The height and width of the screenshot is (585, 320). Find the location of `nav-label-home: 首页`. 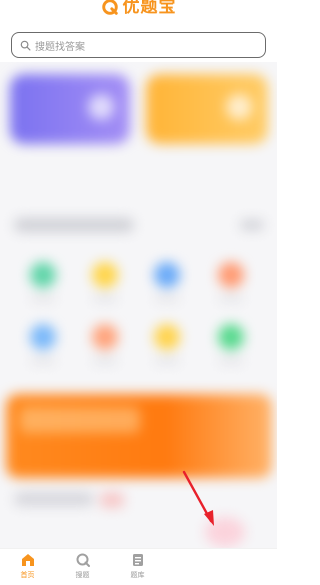

nav-label-home: 首页 is located at coordinates (27, 575).